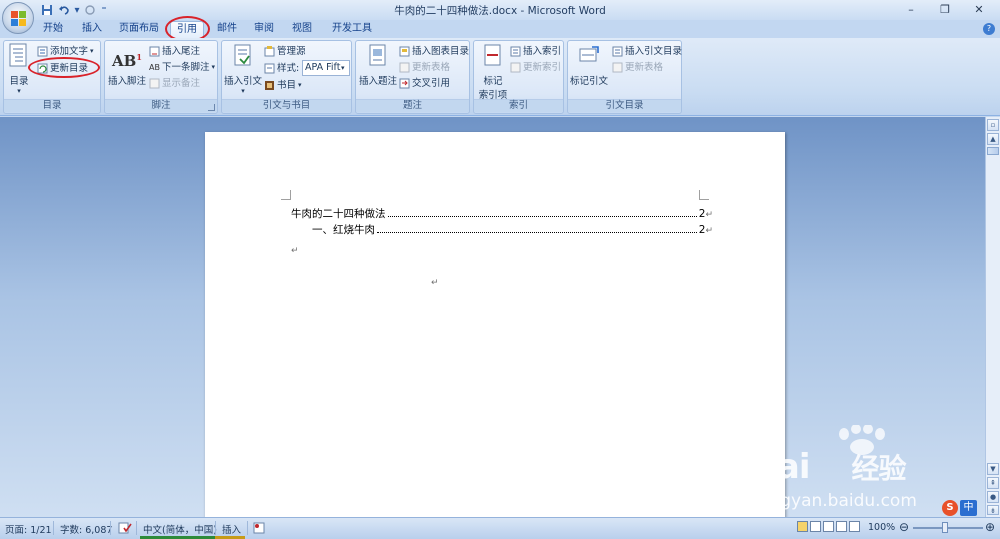 Image resolution: width=1000 pixels, height=539 pixels. Describe the element at coordinates (500, 29) in the screenshot. I see `ribbon-tabs: 开始 插入 页面布局 引用 邮件 审阅 视图 开发工具 ?` at that location.